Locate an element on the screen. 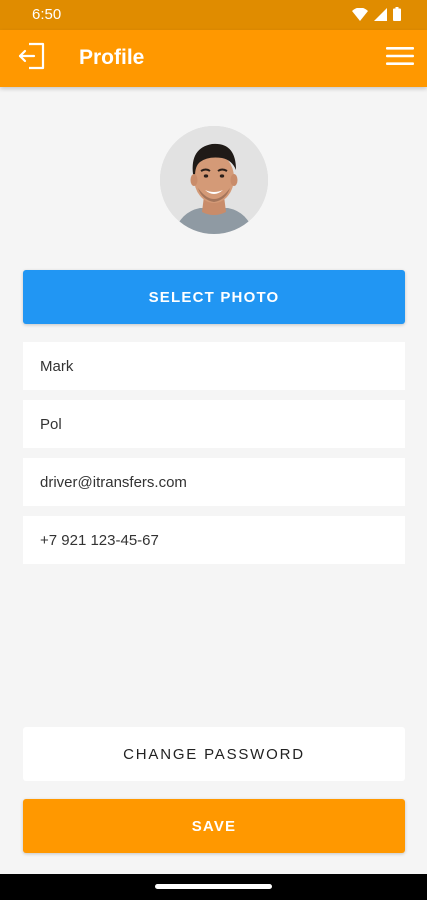 The height and width of the screenshot is (900, 427). status-icons is located at coordinates (376, 16).